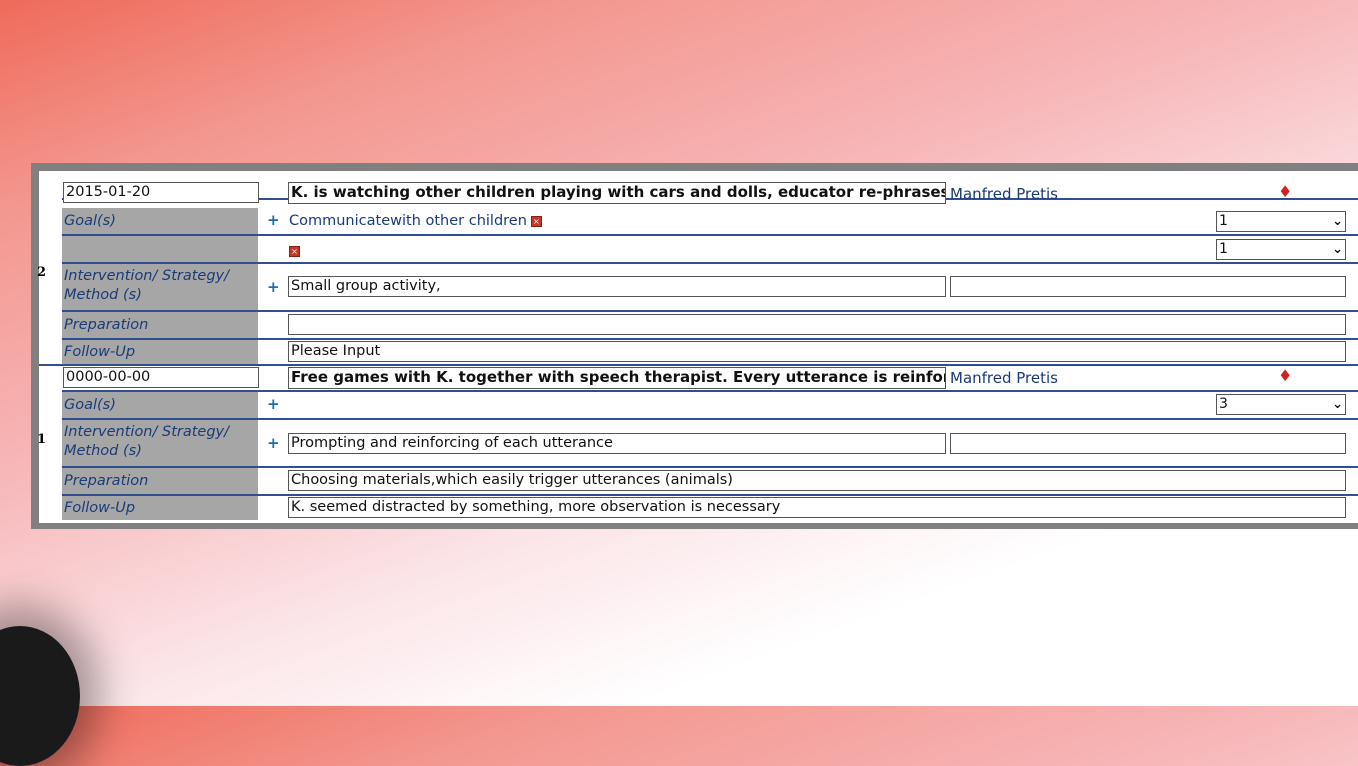 The image size is (1358, 766). What do you see at coordinates (40, 696) in the screenshot?
I see `background-shadow` at bounding box center [40, 696].